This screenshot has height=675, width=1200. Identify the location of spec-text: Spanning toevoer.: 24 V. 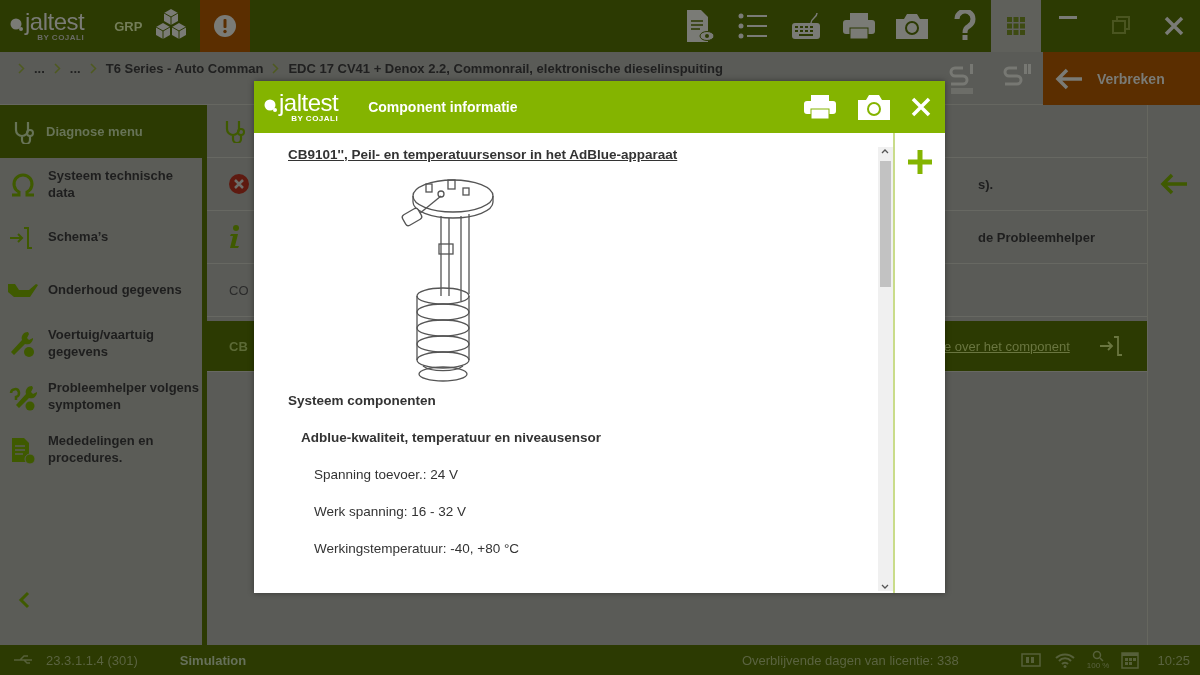
(387, 474).